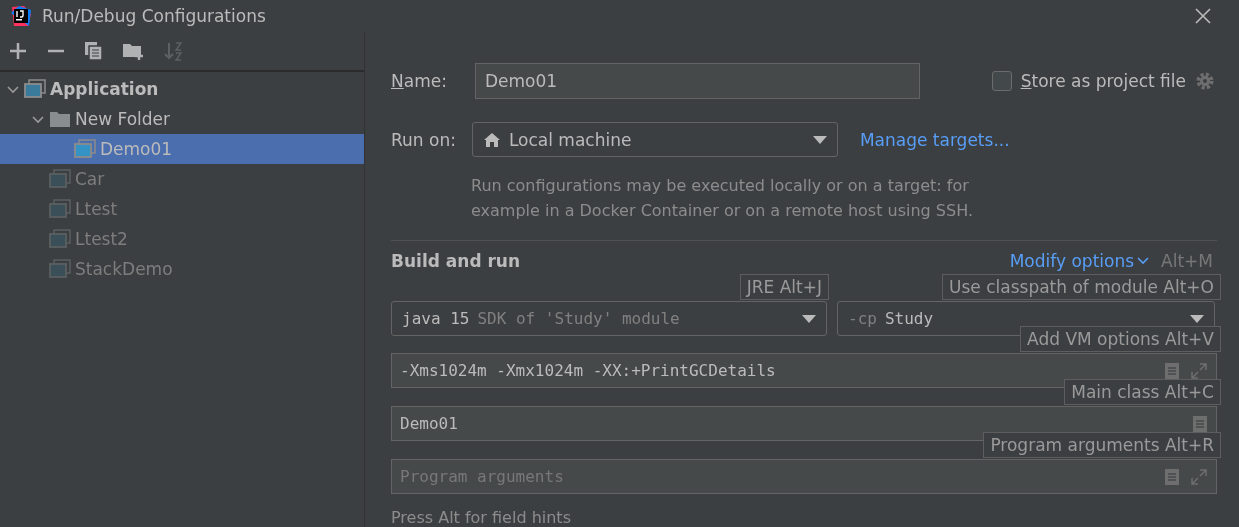 The width and height of the screenshot is (1239, 527). What do you see at coordinates (423, 139) in the screenshot?
I see `run-on-label: Run on:` at bounding box center [423, 139].